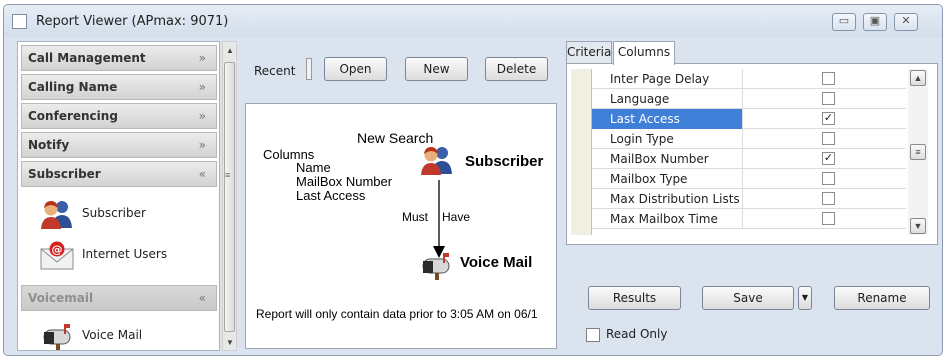 Image resolution: width=946 pixels, height=358 pixels. I want to click on window-icon, so click(19, 21).